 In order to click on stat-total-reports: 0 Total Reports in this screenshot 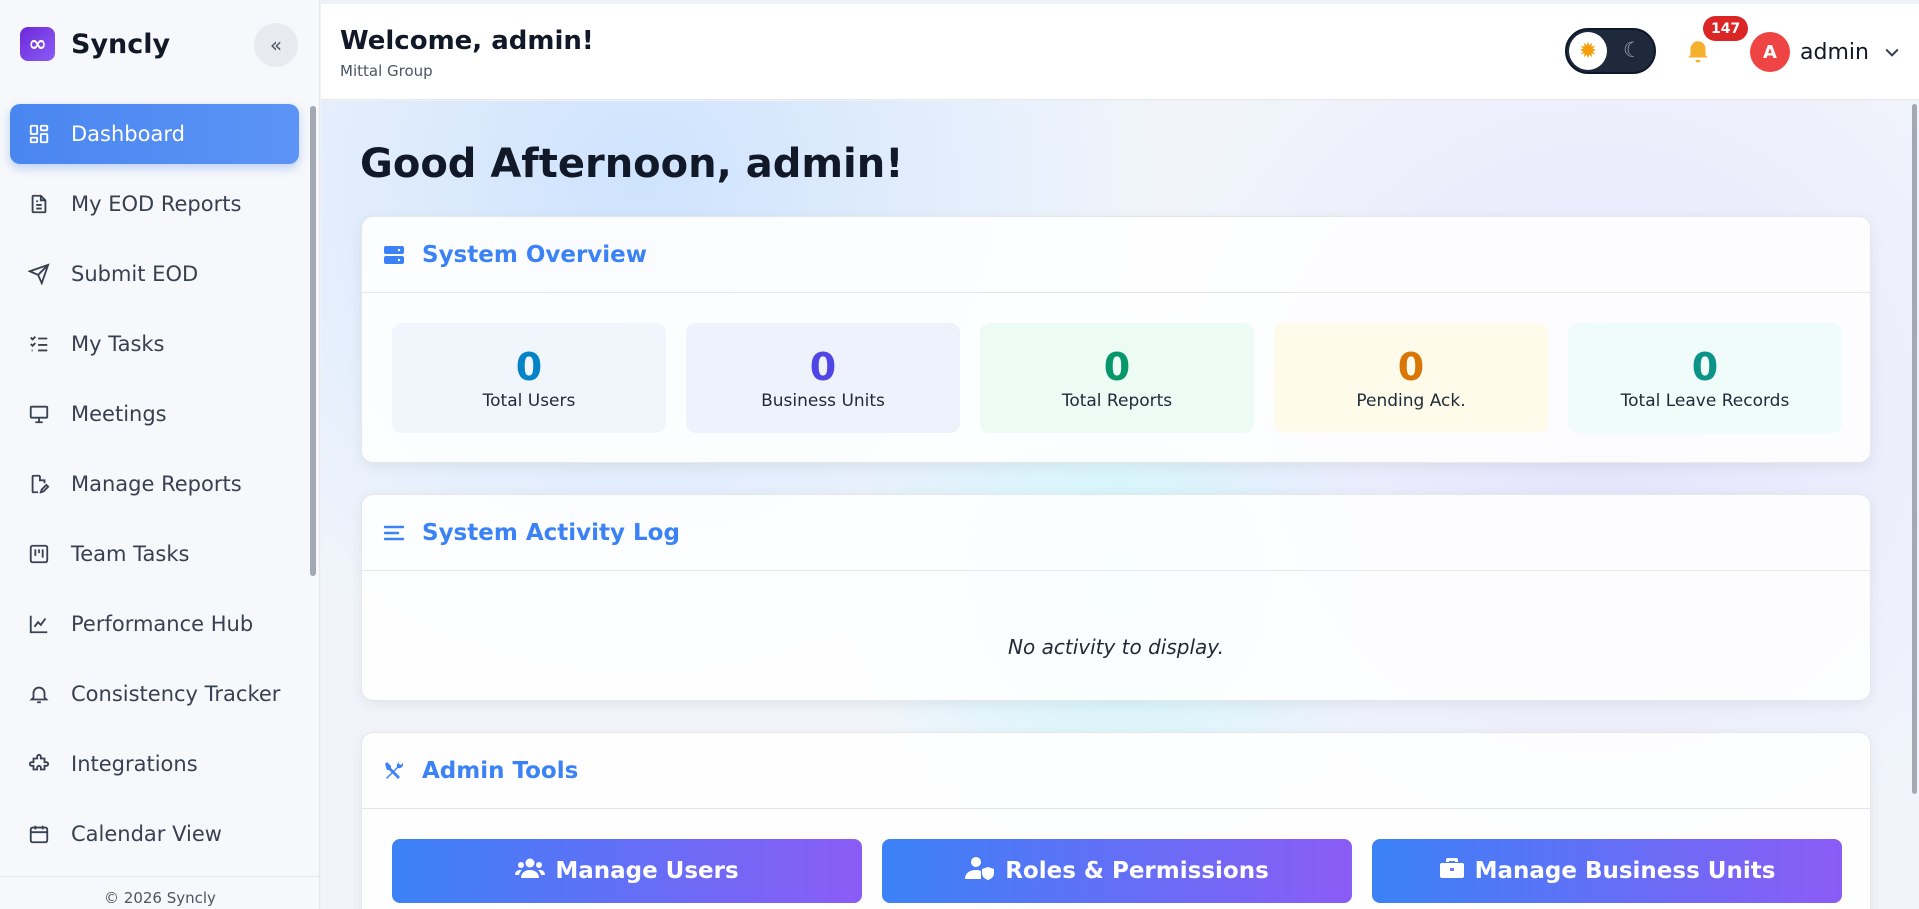, I will do `click(1117, 378)`.